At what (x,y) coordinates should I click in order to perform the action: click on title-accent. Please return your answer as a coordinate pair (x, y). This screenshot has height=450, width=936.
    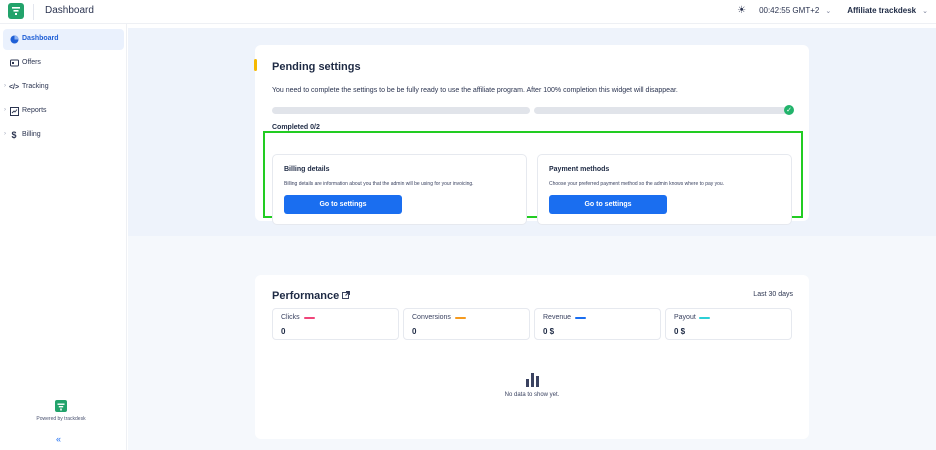
    Looking at the image, I should click on (255, 65).